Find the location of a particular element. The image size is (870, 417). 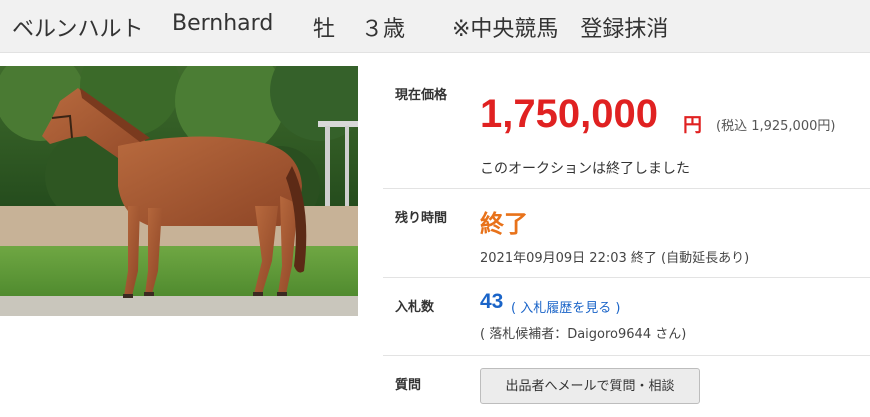

price-tax-included: (税込 1,925,000円) is located at coordinates (776, 126).